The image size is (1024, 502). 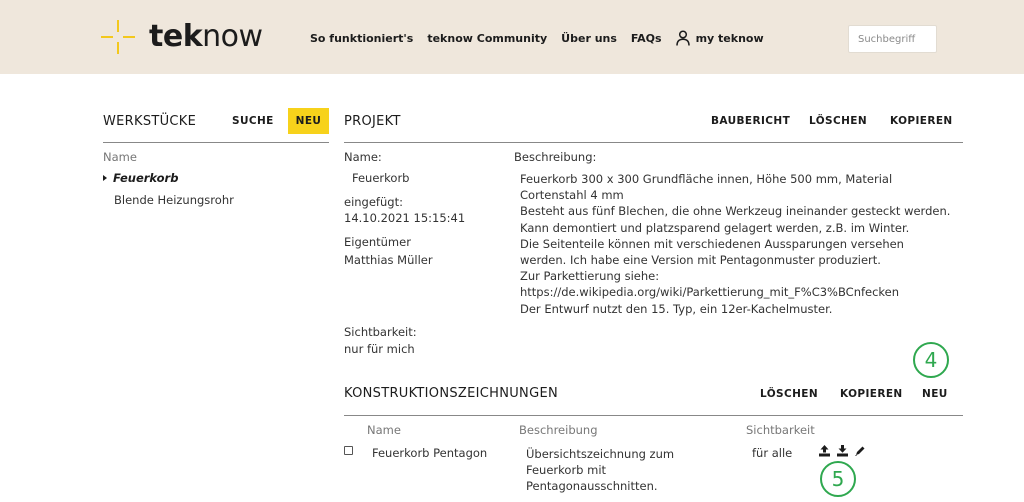 What do you see at coordinates (838, 479) in the screenshot?
I see `annotation-marker-5: 5` at bounding box center [838, 479].